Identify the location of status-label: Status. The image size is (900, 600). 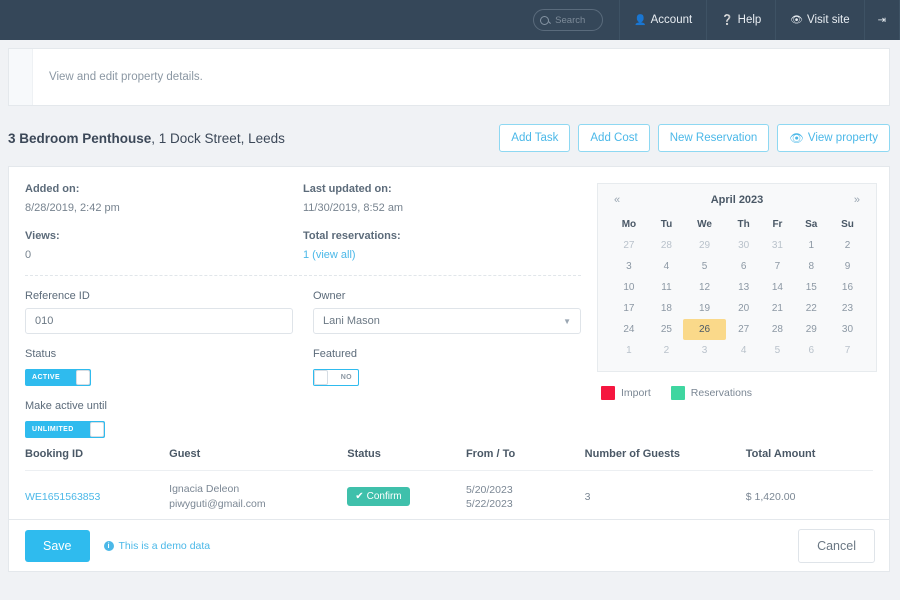
(41, 354).